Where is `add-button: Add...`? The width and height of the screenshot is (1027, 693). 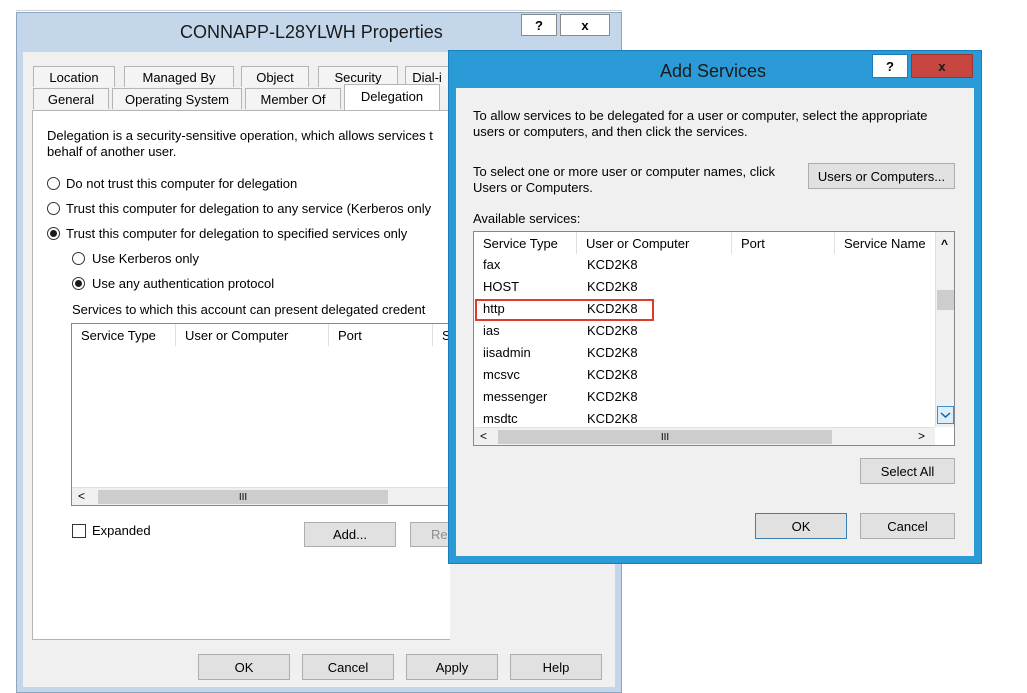
add-button: Add... is located at coordinates (350, 534).